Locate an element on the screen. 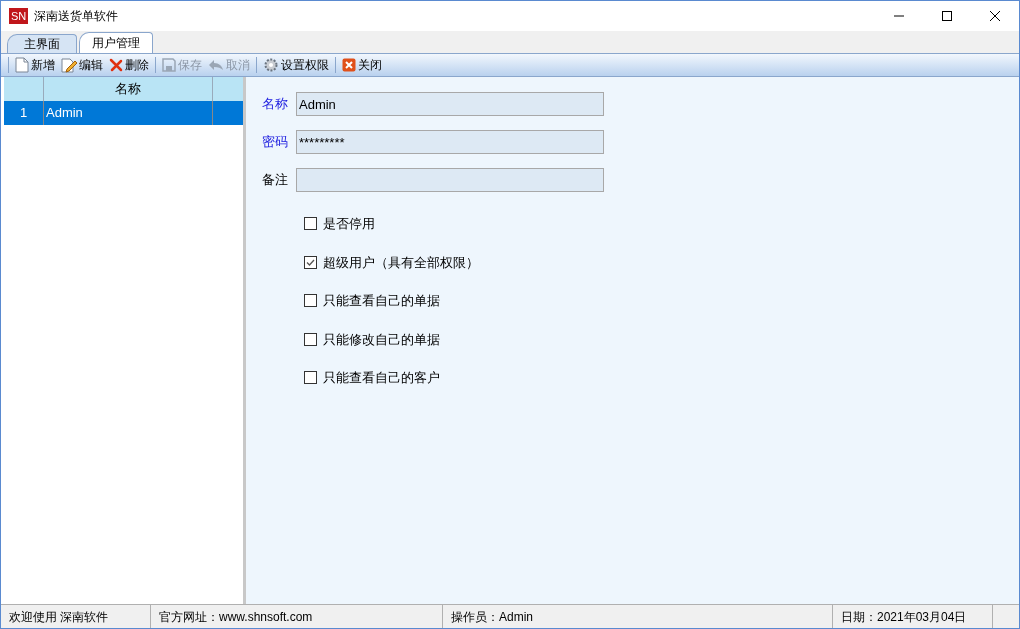 The height and width of the screenshot is (629, 1020). field-label: 备注 is located at coordinates (275, 180).